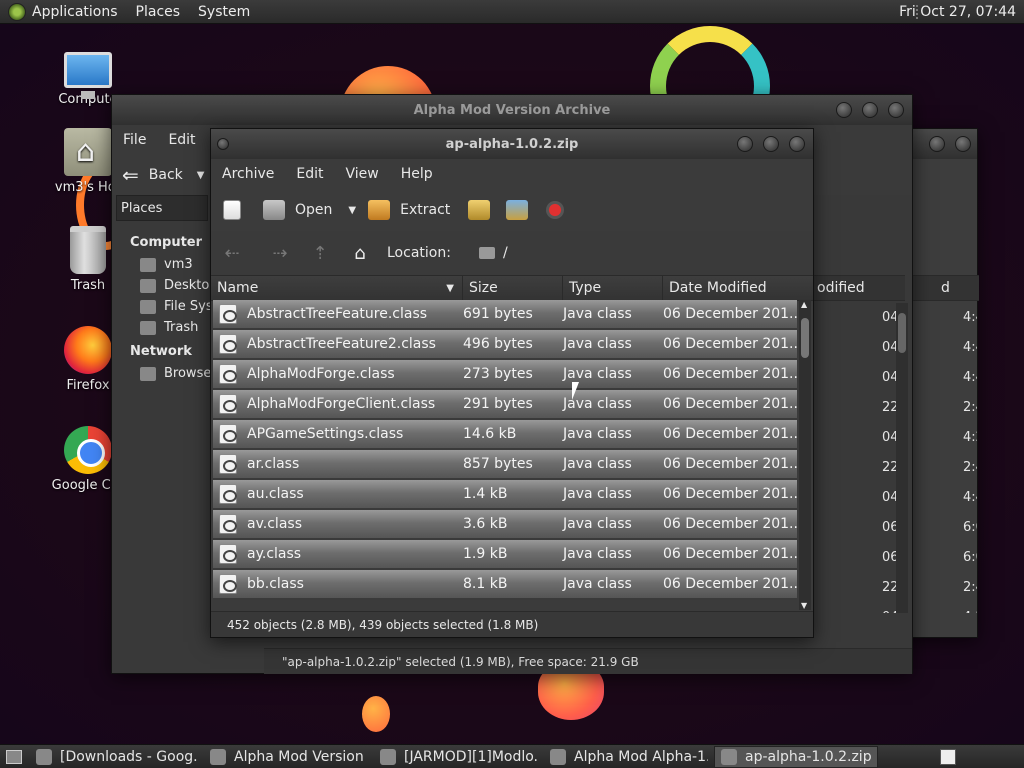 The width and height of the screenshot is (1024, 768). I want to click on cell-size: 1.9 kB, so click(485, 554).